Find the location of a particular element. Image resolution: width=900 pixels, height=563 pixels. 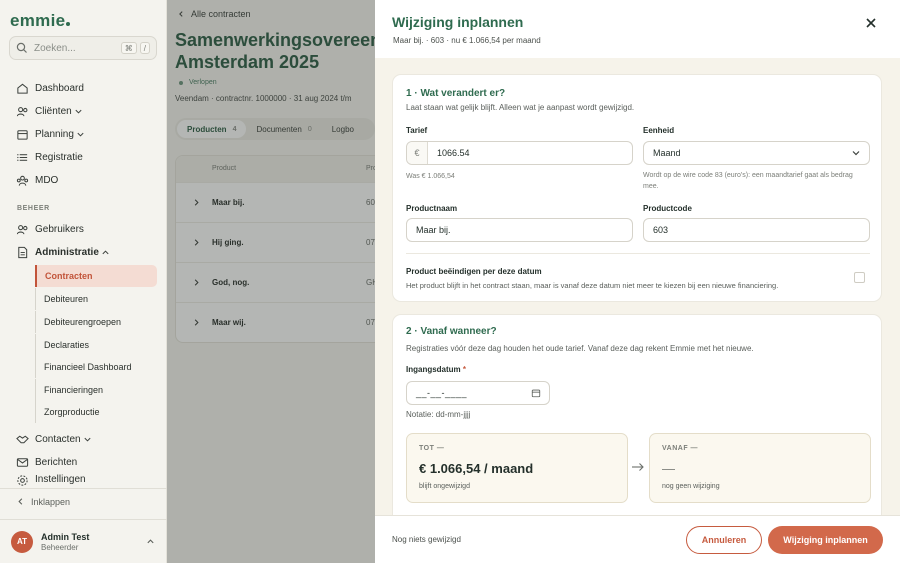

sidebar-item-label: Cliënten is located at coordinates (53, 111).